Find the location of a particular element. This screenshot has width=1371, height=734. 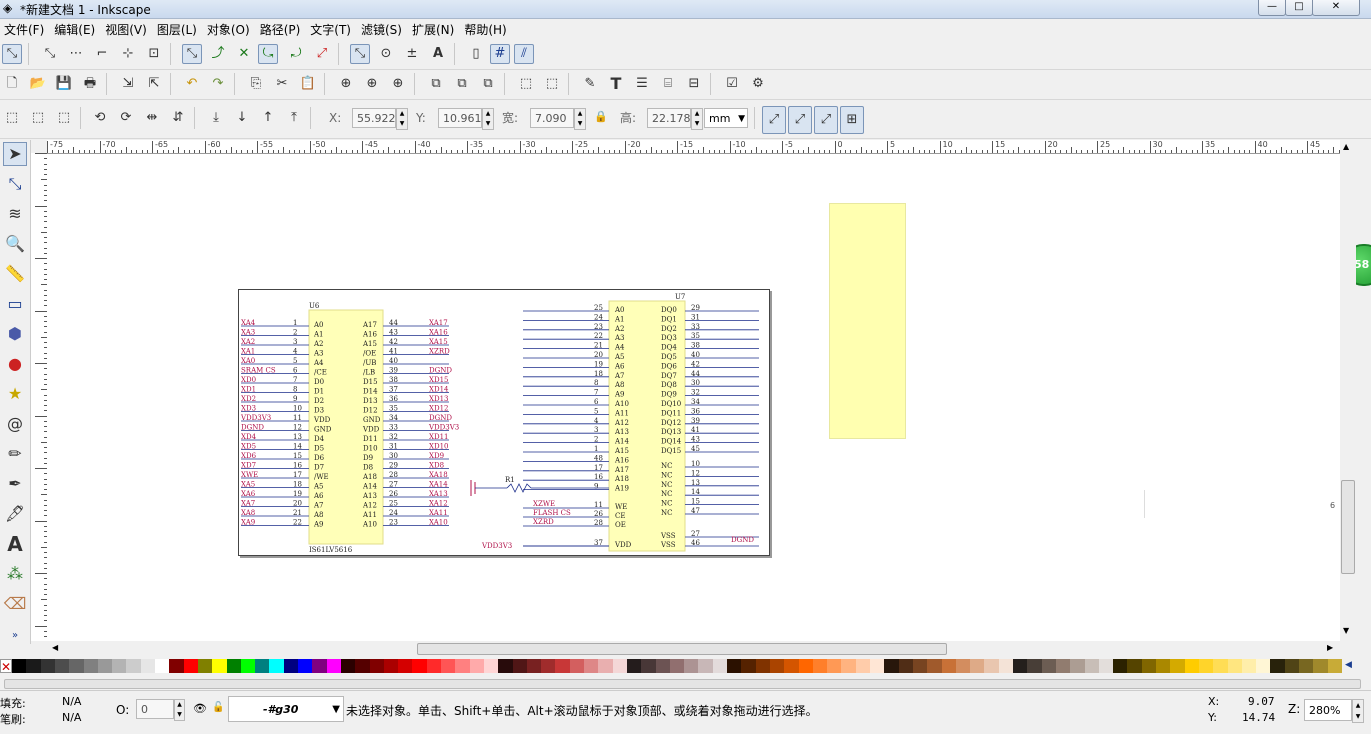

deselect-icon: ⬚ is located at coordinates (64, 118).